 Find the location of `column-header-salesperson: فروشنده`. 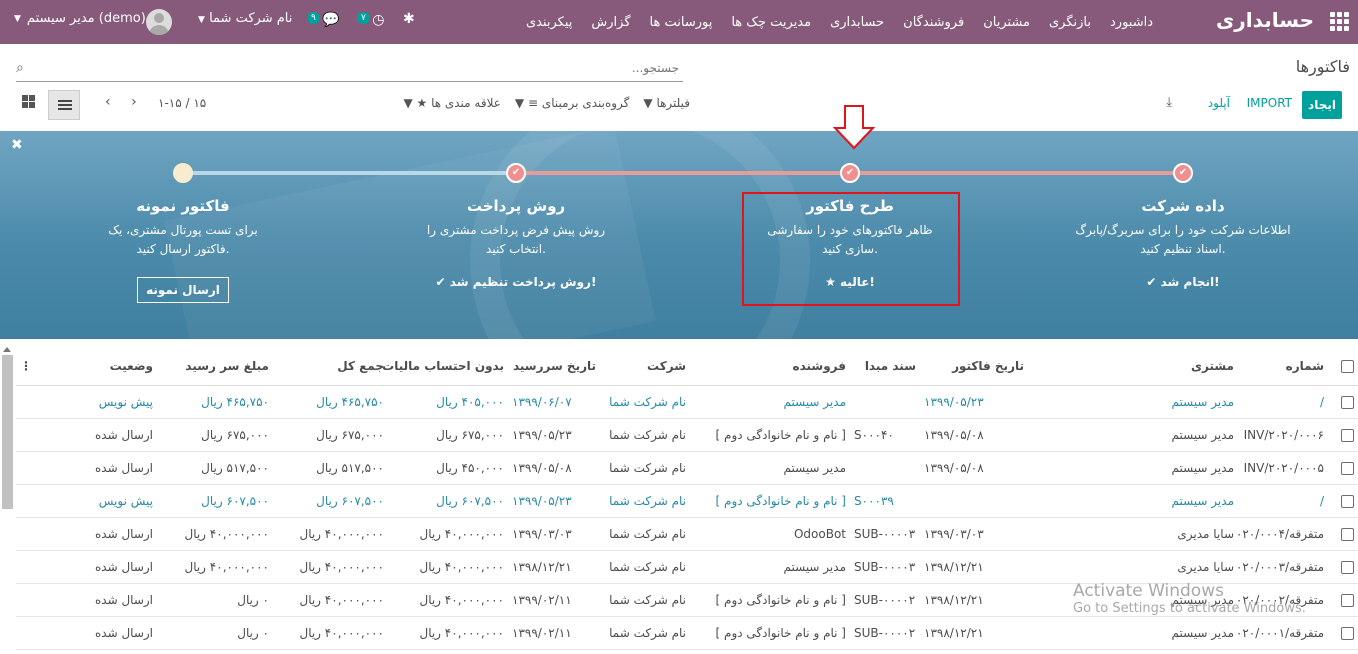

column-header-salesperson: فروشنده is located at coordinates (770, 366).